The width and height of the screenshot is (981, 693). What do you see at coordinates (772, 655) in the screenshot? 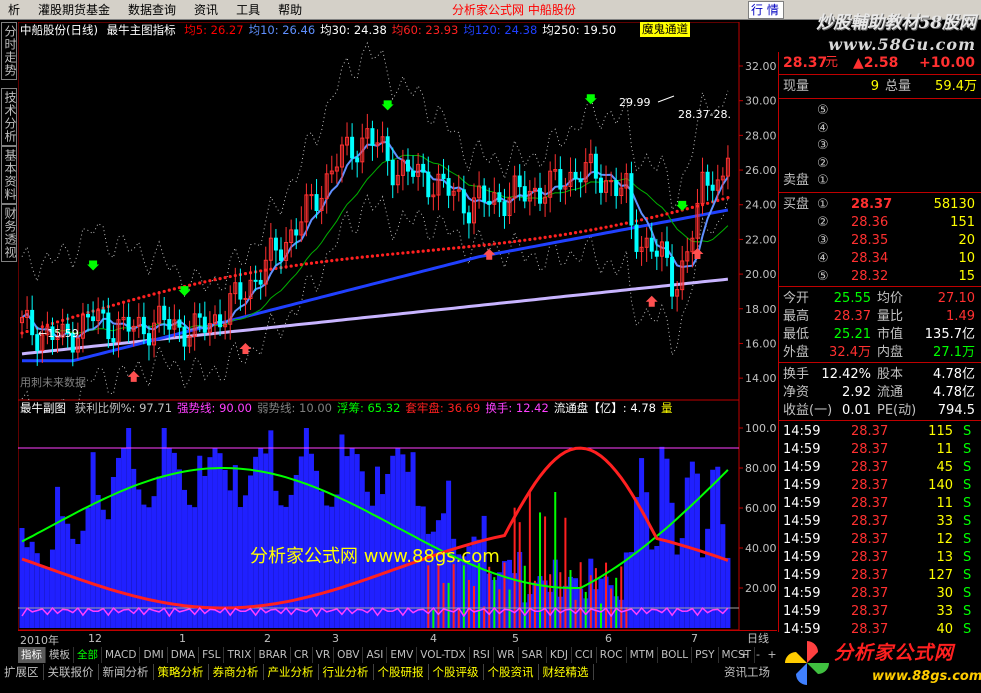
I see `add-window-button: +` at bounding box center [772, 655].